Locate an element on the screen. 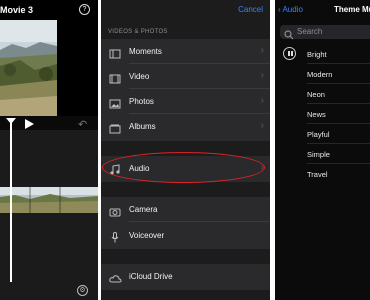  video-preview is located at coordinates (28, 68).